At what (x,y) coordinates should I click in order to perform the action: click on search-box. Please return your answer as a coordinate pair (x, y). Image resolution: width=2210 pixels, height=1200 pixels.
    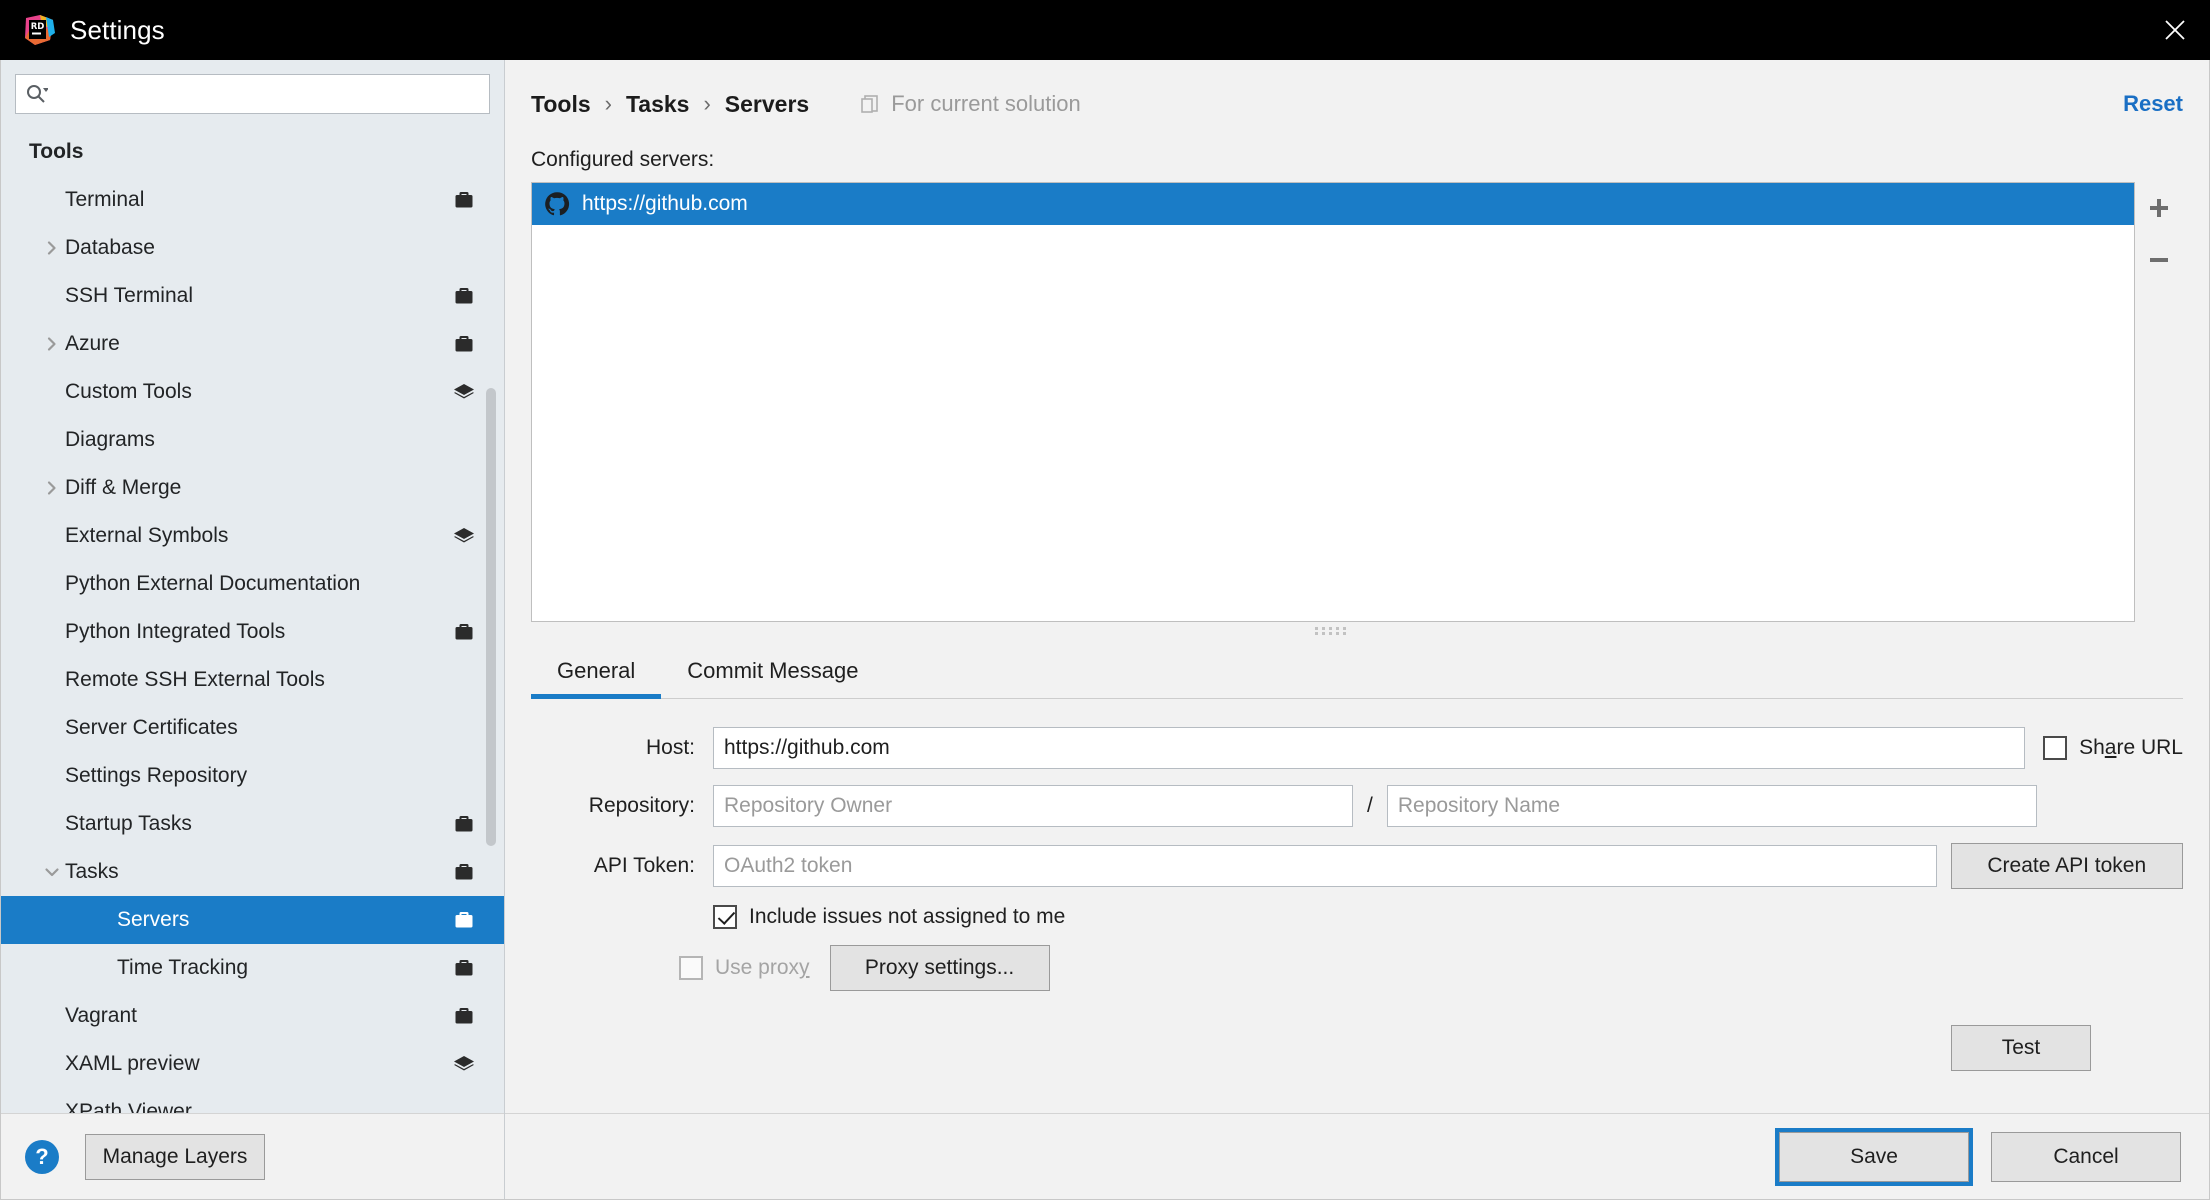
    Looking at the image, I should click on (252, 94).